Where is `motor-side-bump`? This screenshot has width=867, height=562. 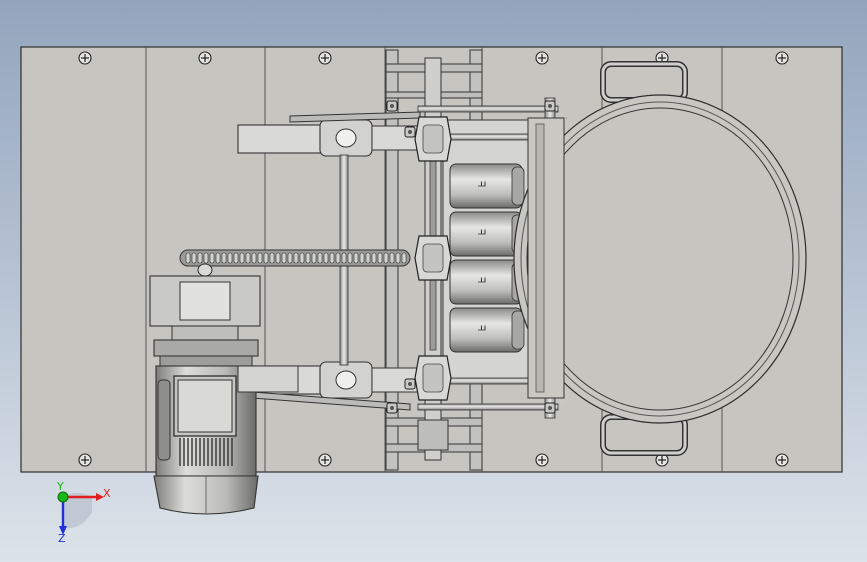
motor-side-bump is located at coordinates (164, 420).